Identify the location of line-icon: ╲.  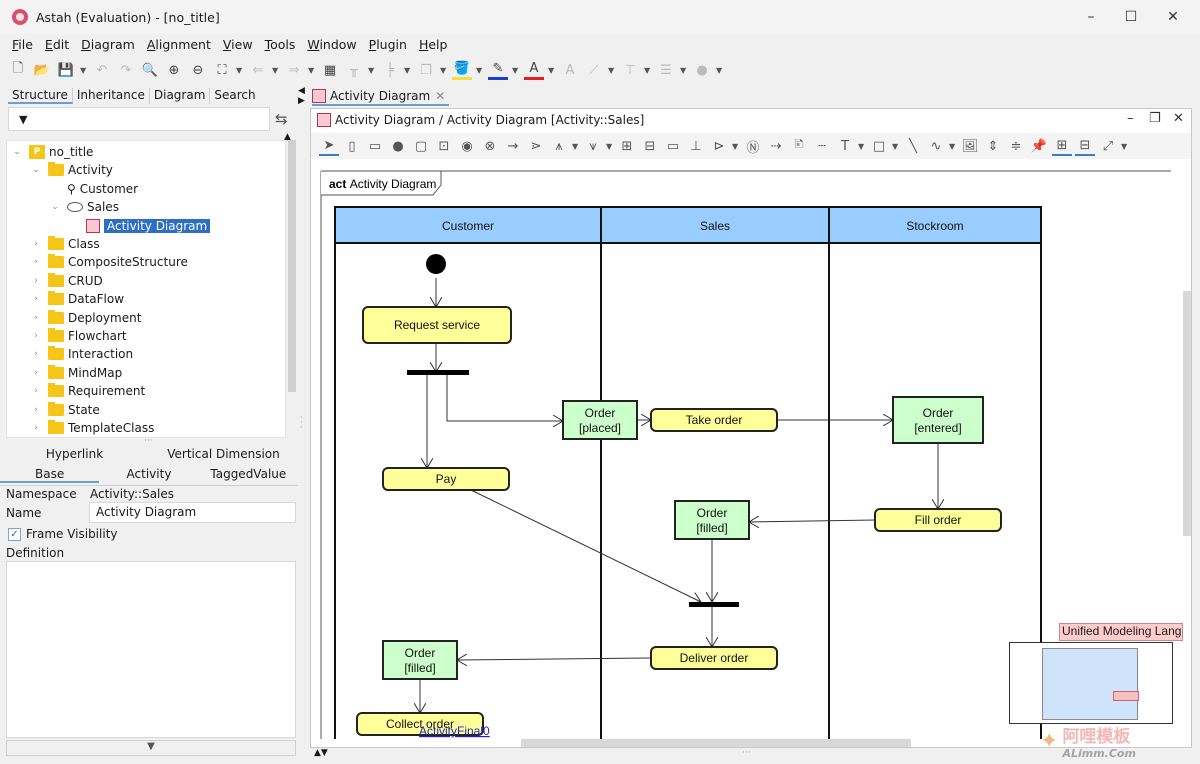
(913, 146).